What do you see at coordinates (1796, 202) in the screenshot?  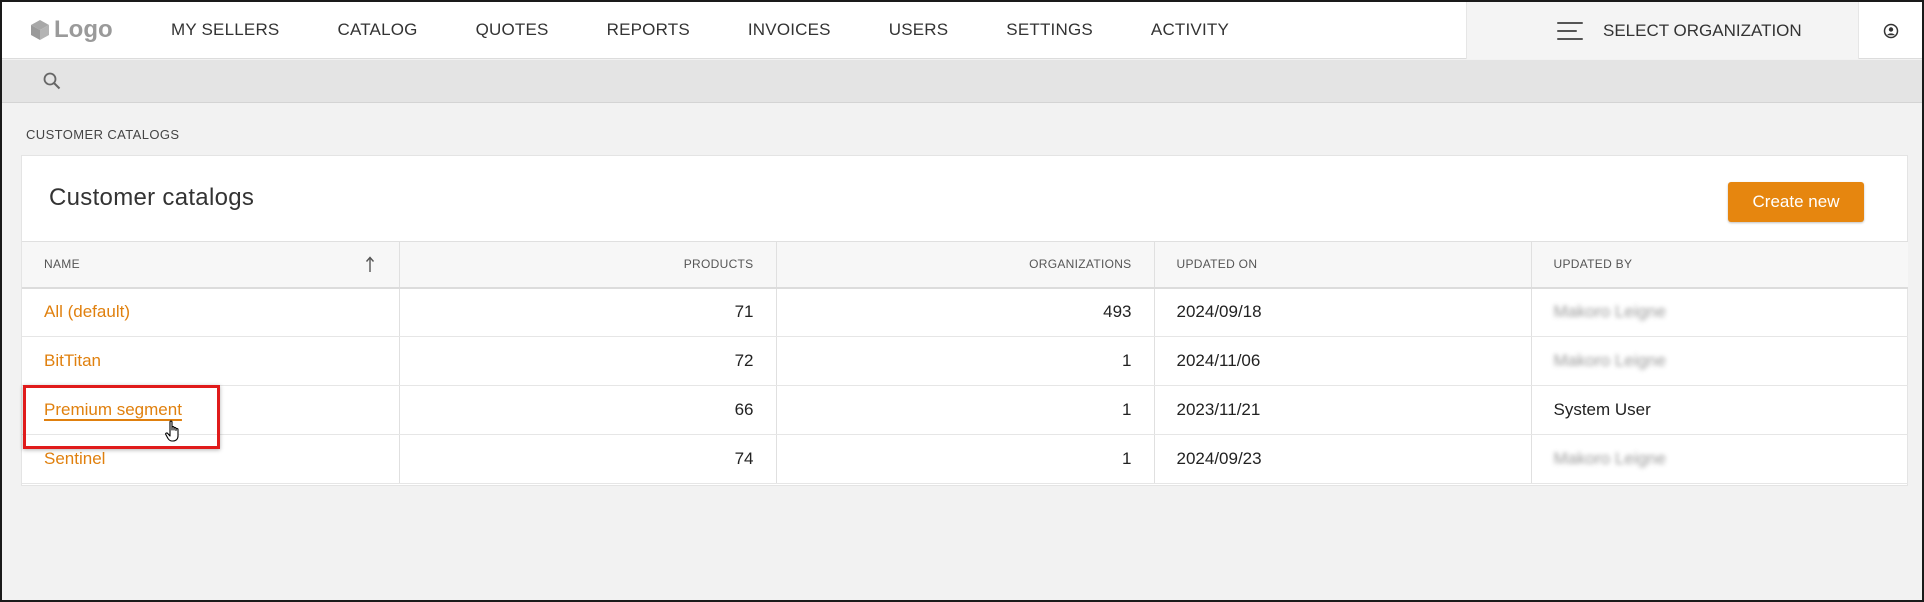 I see `create-new-button: Create new` at bounding box center [1796, 202].